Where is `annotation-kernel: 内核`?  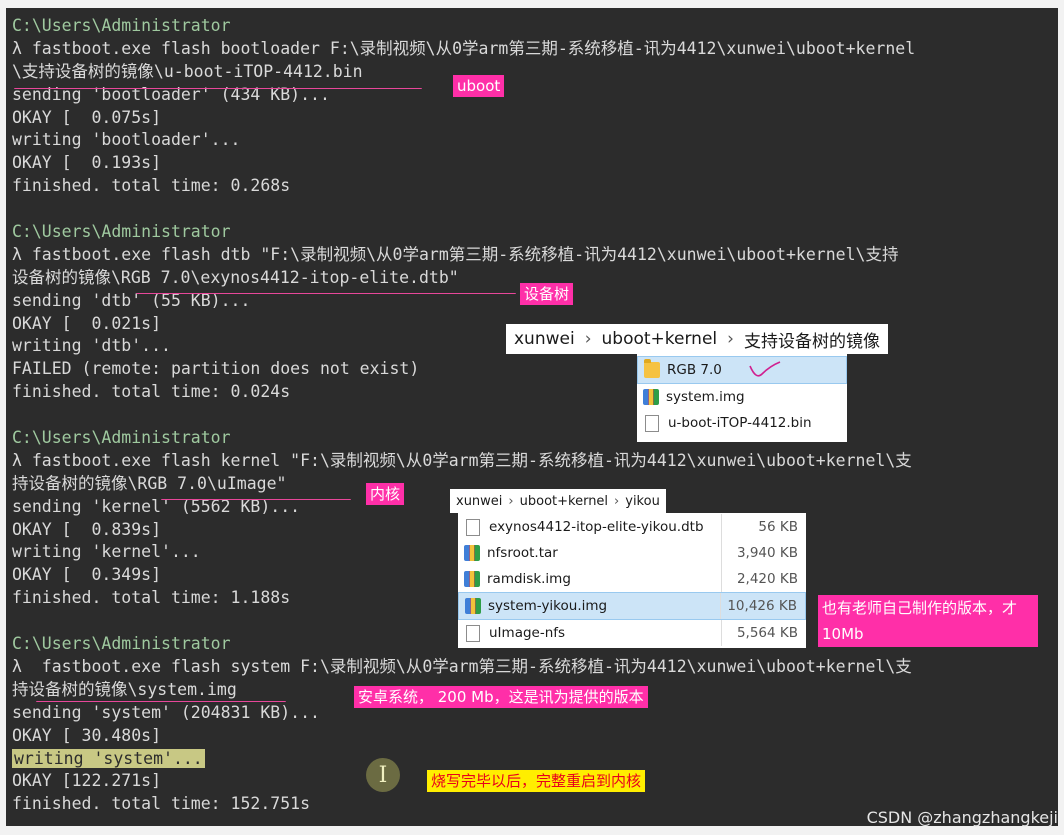 annotation-kernel: 内核 is located at coordinates (385, 494).